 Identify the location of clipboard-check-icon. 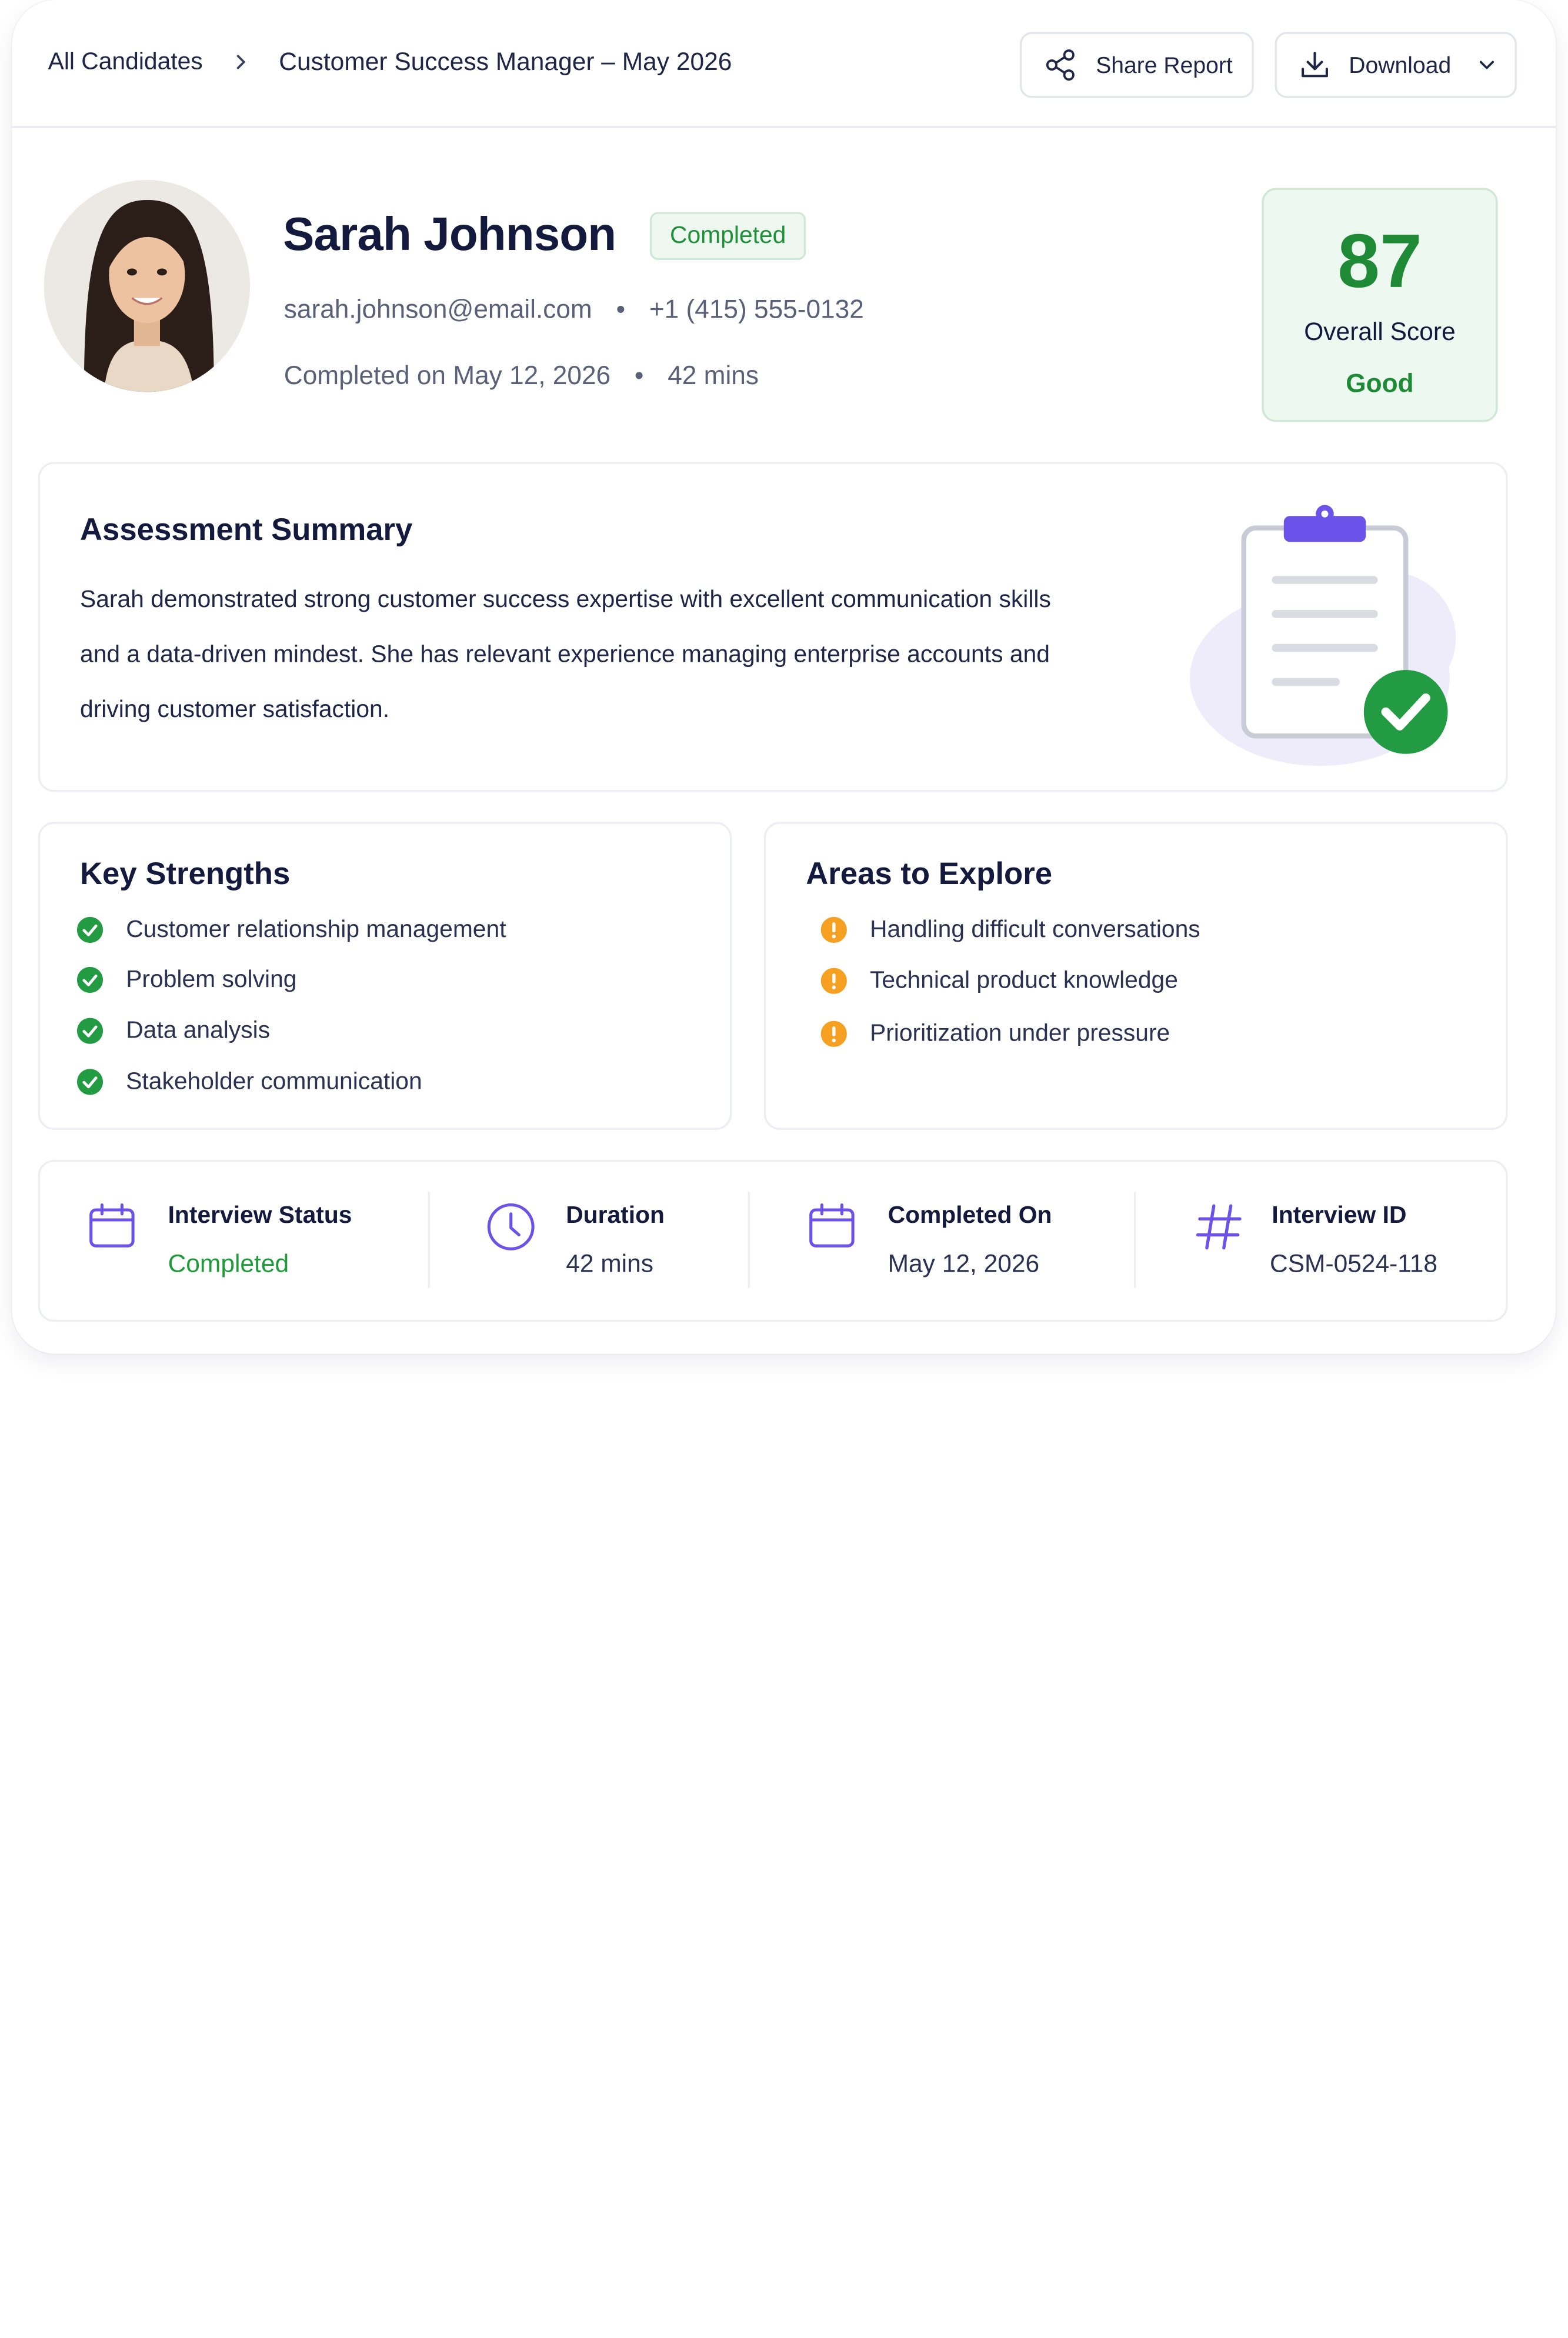
(1323, 635).